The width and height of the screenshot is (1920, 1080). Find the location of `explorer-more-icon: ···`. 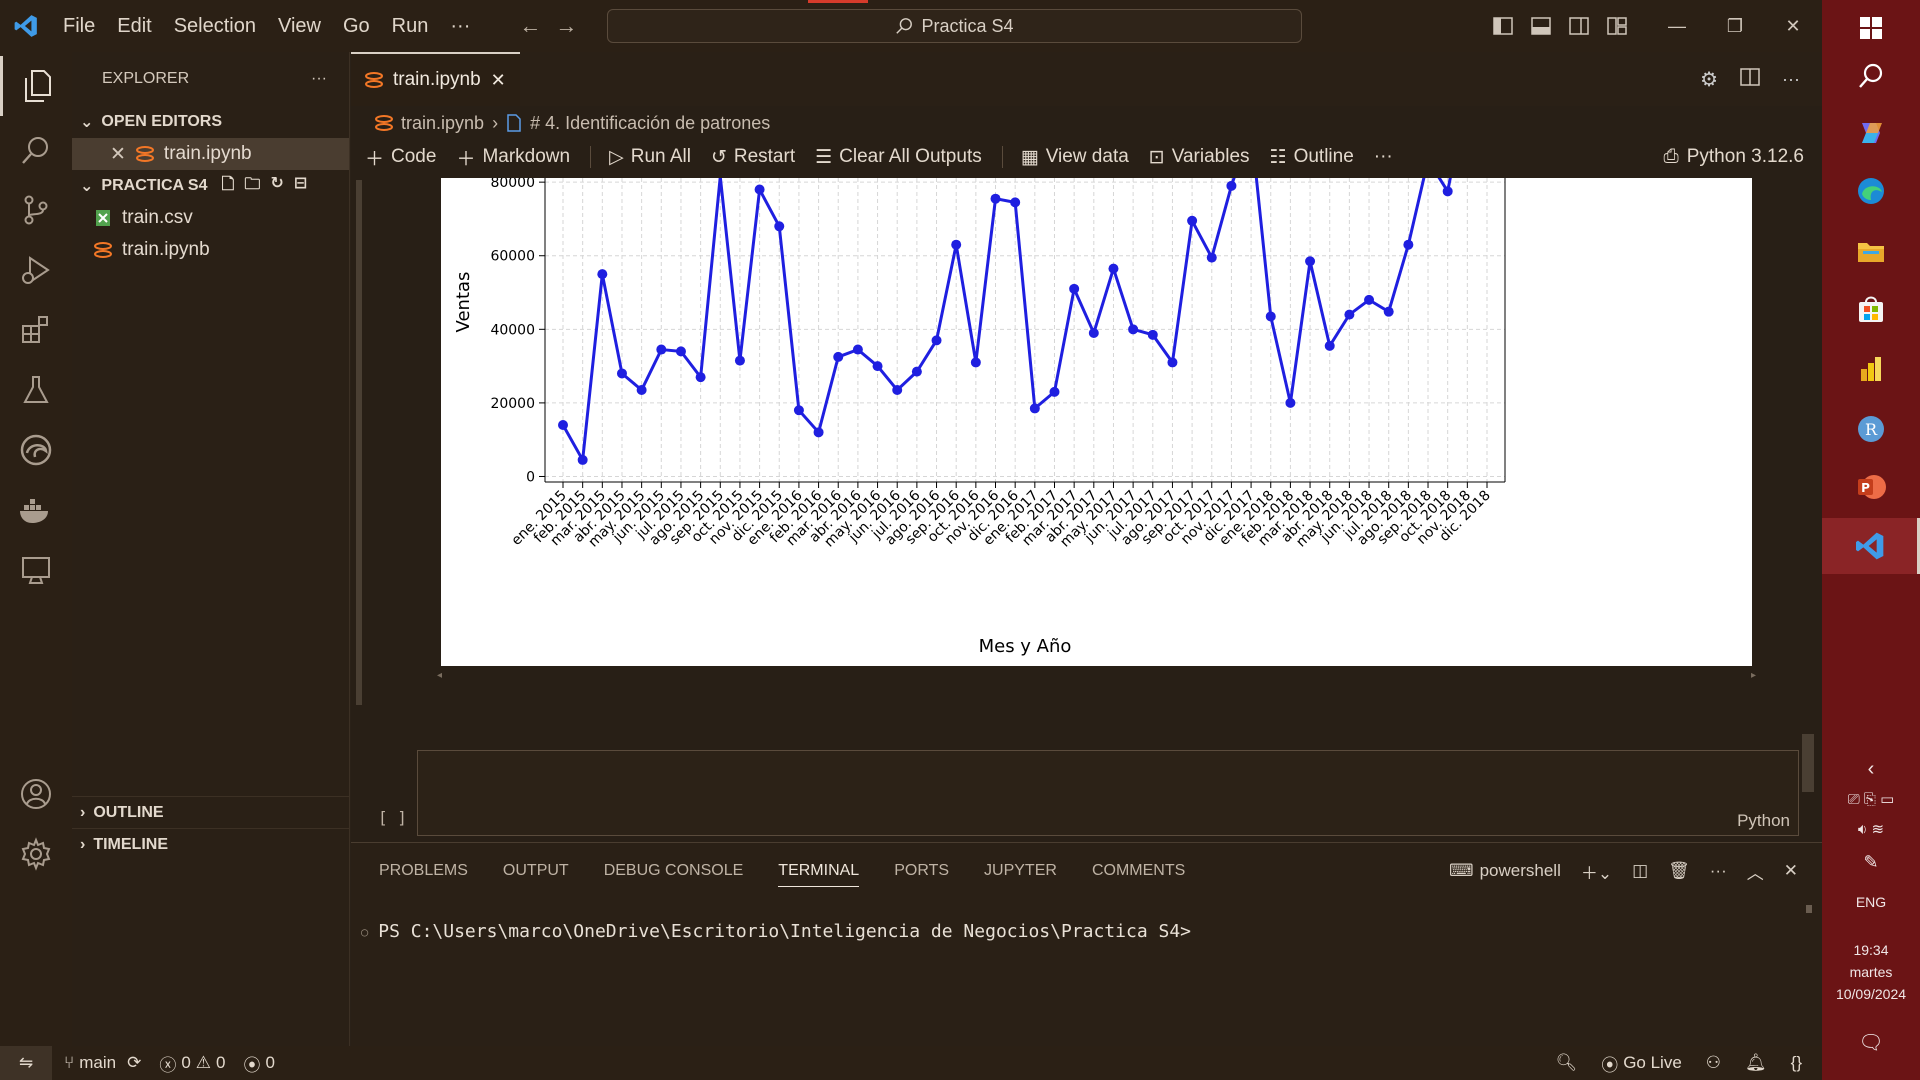

explorer-more-icon: ··· is located at coordinates (319, 79).